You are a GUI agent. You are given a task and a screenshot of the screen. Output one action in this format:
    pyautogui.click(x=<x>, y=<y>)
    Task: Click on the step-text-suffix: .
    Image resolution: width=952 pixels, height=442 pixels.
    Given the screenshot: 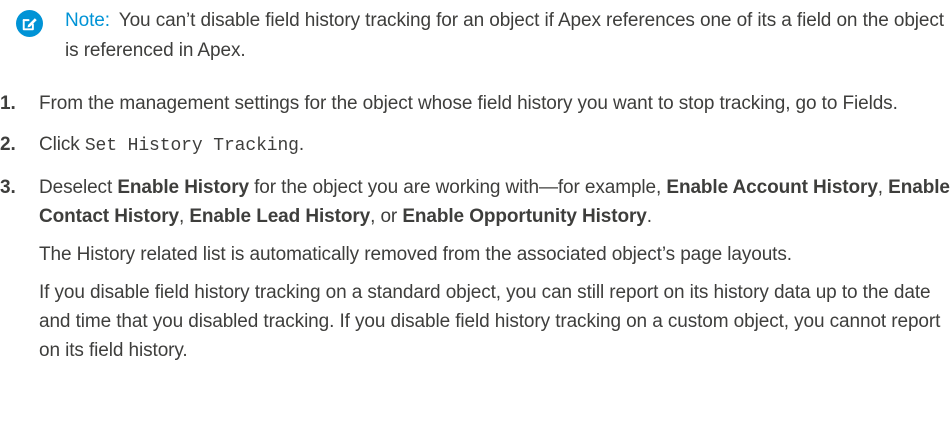 What is the action you would take?
    pyautogui.click(x=301, y=144)
    